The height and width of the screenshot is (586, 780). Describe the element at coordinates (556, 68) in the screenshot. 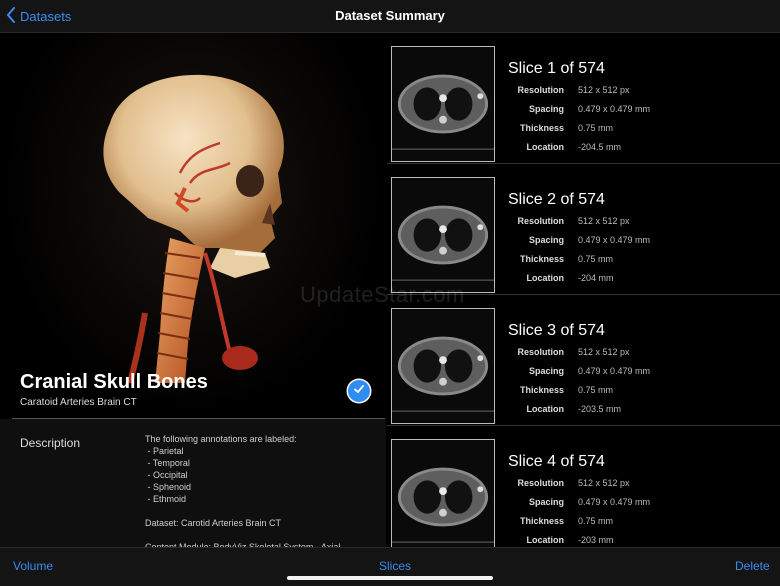

I see `slice-title: Slice 1 of 574` at that location.